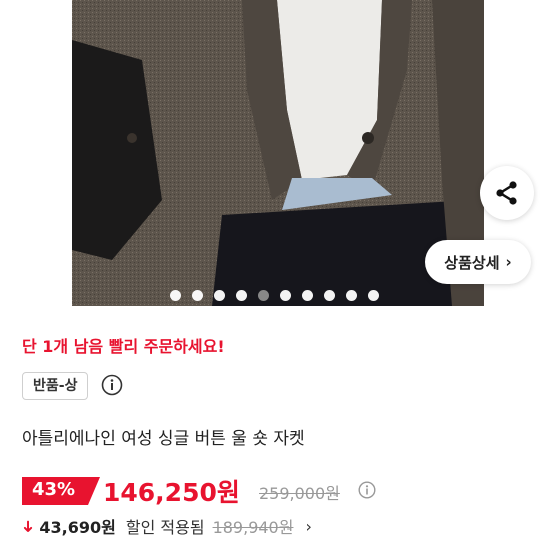  Describe the element at coordinates (367, 490) in the screenshot. I see `price-info-icon` at that location.